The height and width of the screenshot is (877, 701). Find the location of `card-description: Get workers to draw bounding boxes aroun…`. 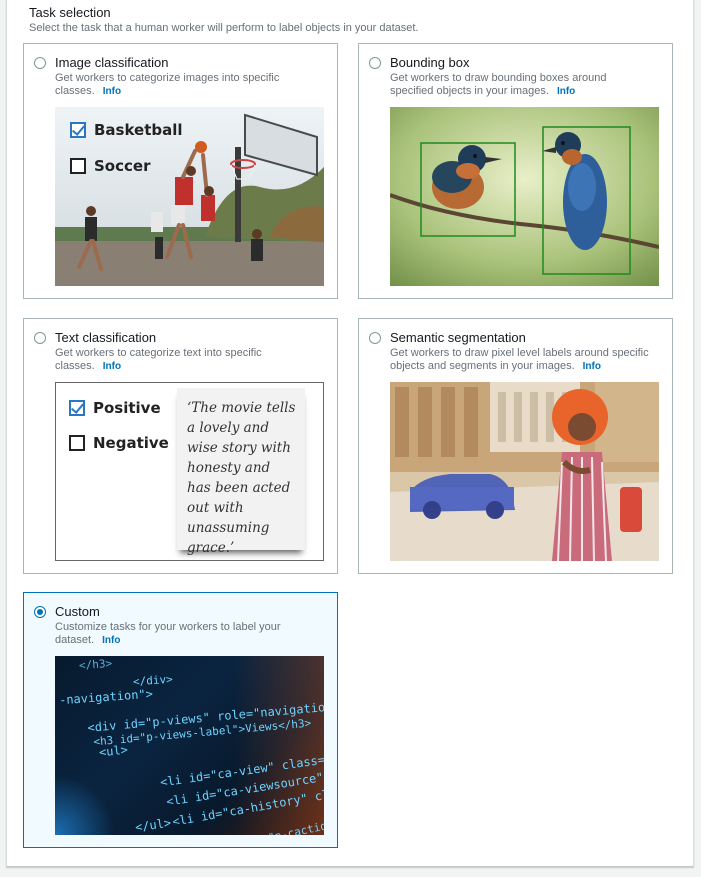

card-description: Get workers to draw bounding boxes aroun… is located at coordinates (498, 84).